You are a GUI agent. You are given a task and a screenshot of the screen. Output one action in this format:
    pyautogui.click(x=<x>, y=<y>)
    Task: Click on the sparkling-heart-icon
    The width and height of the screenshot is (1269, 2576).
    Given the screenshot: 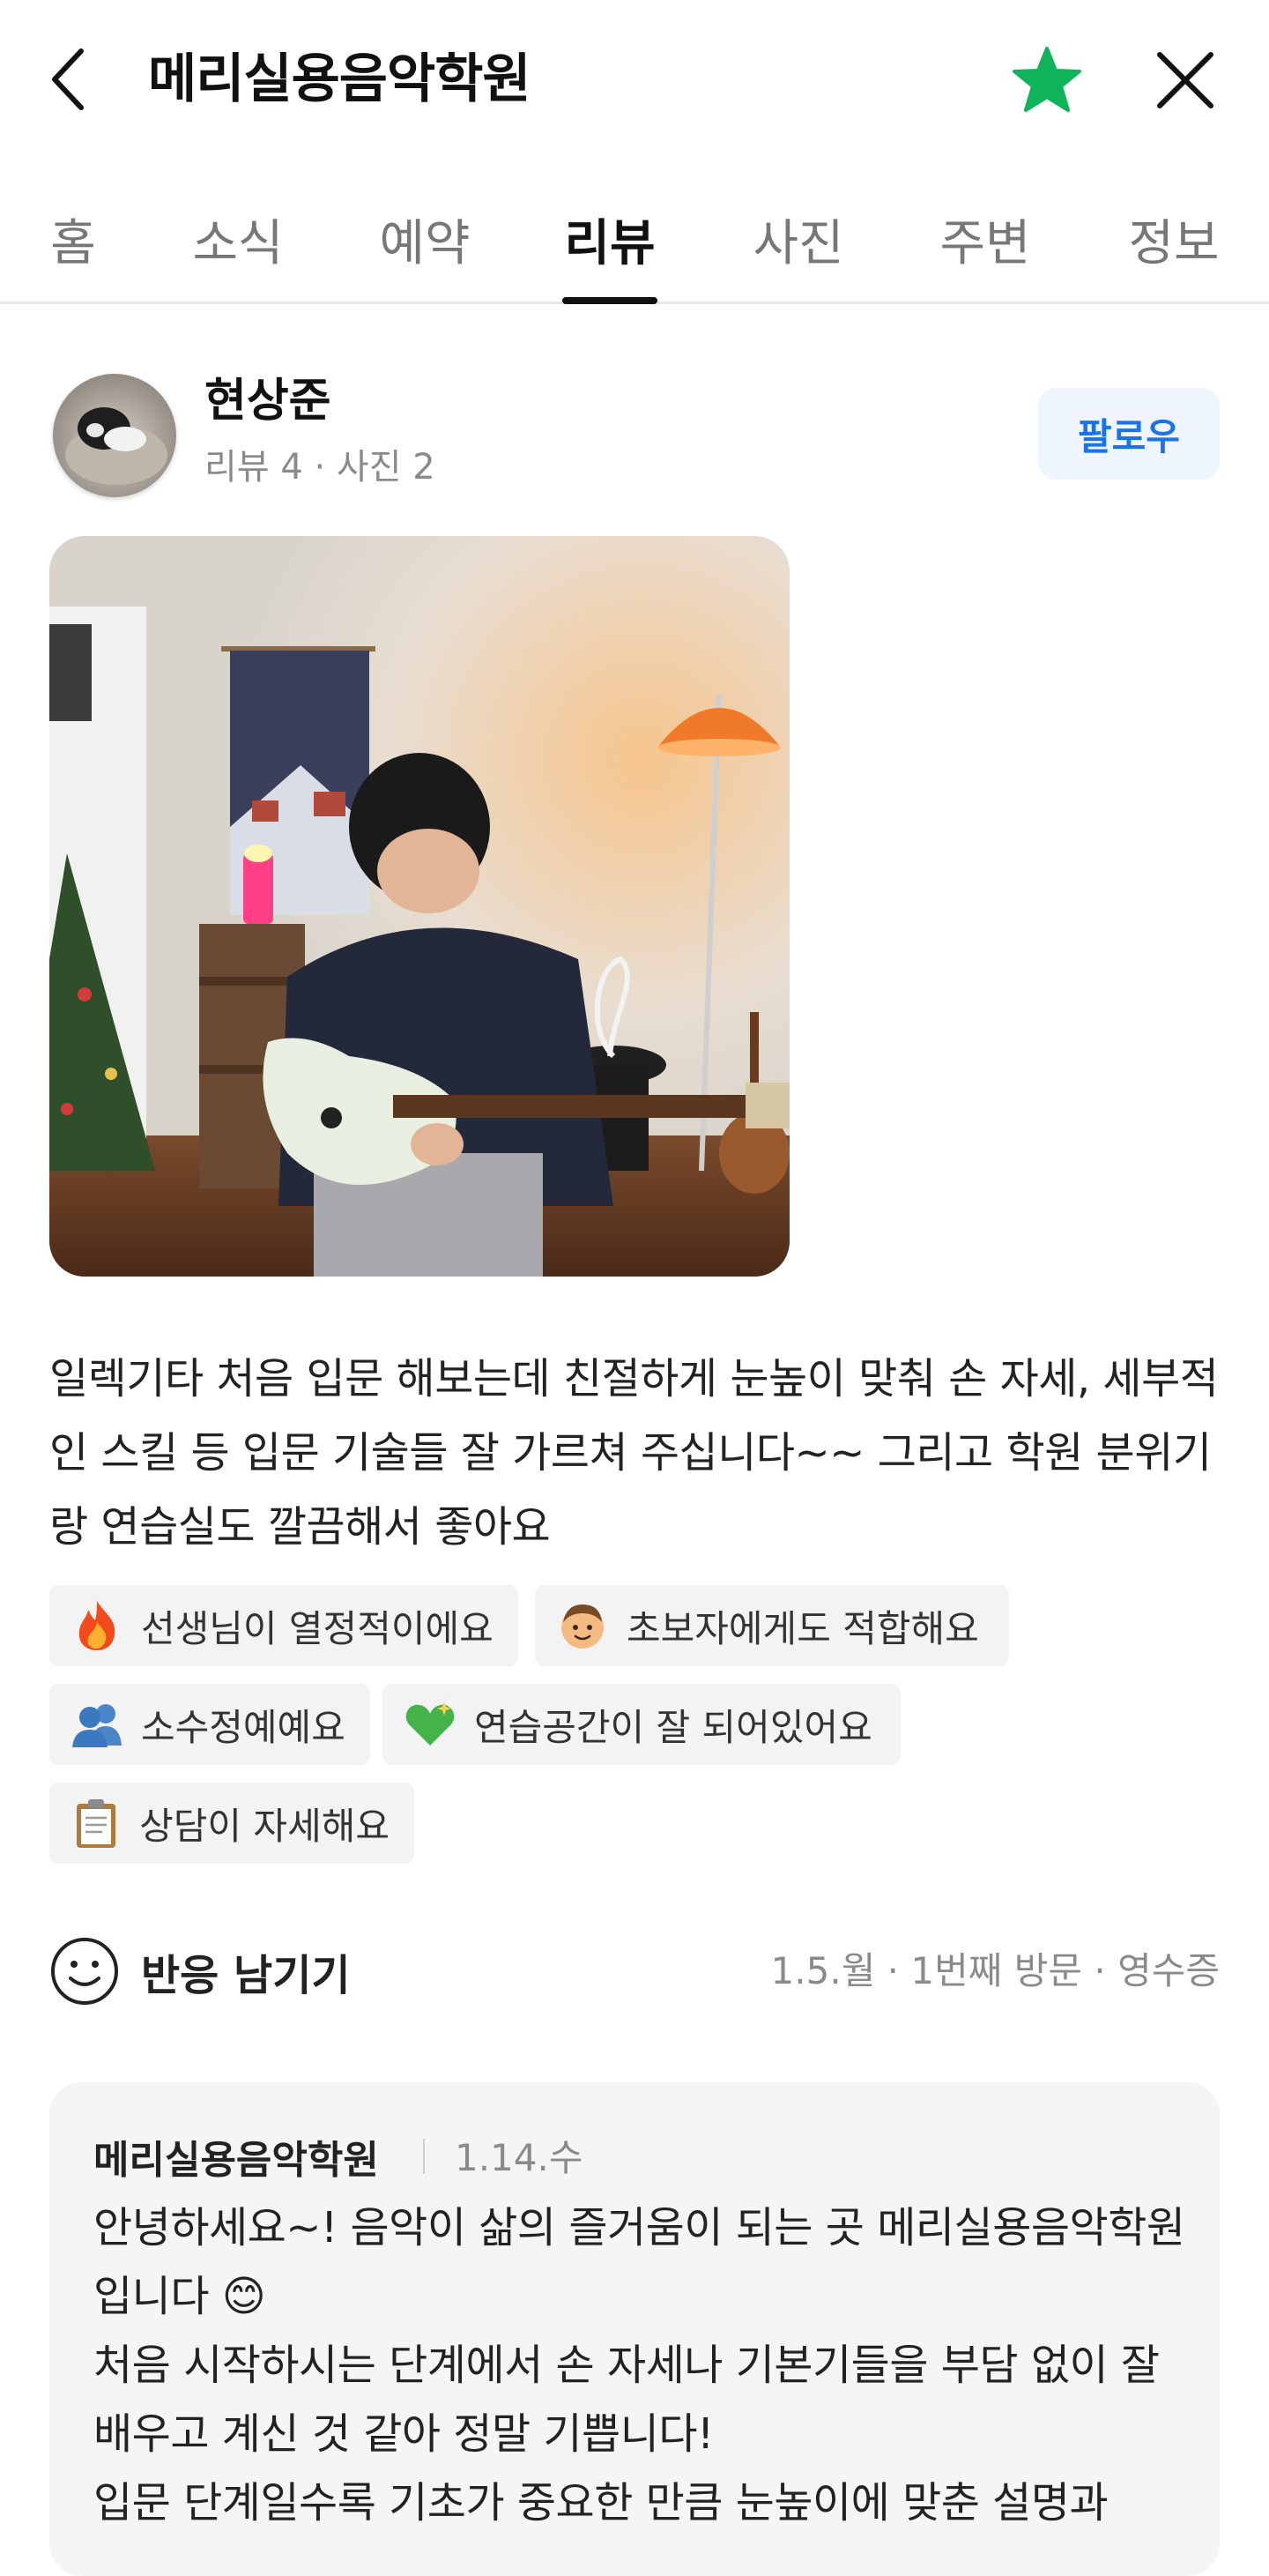 What is the action you would take?
    pyautogui.click(x=430, y=1725)
    